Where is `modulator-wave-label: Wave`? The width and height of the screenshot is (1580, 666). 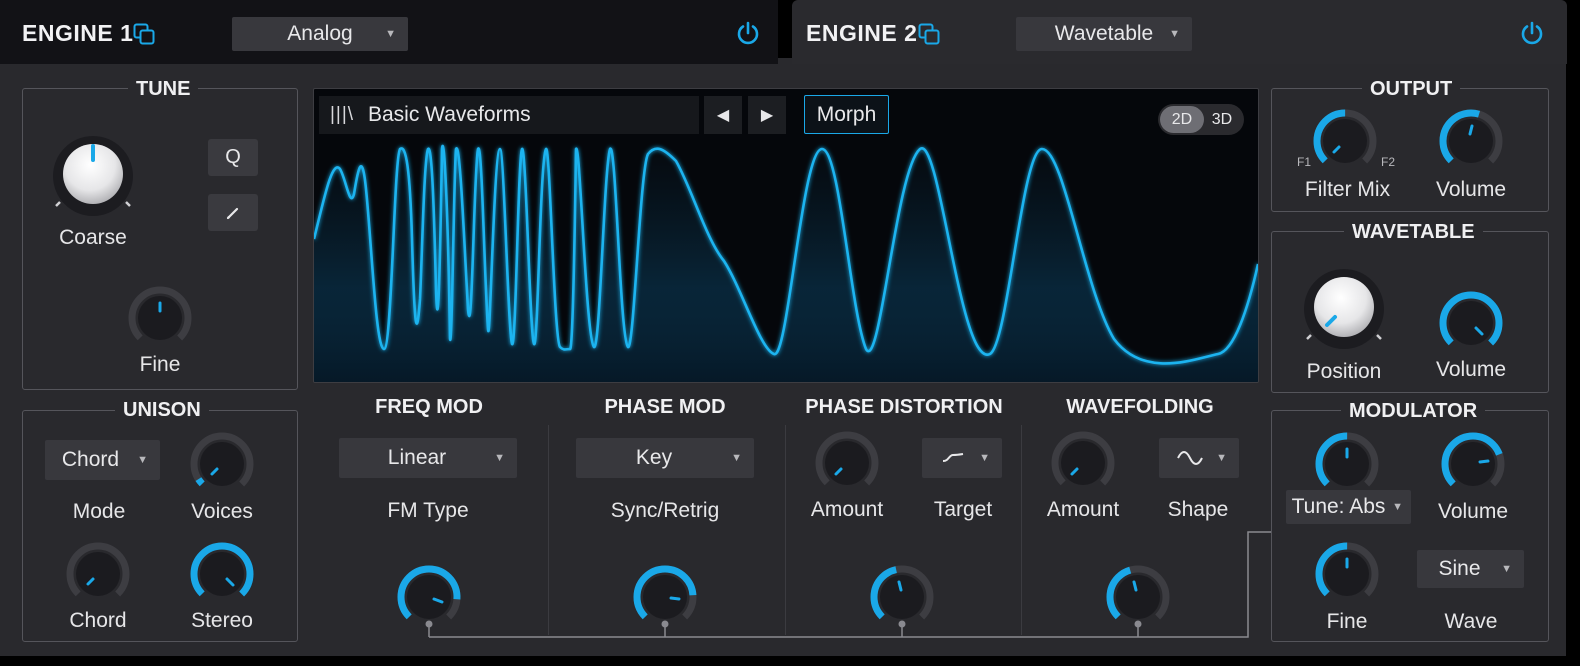 modulator-wave-label: Wave is located at coordinates (1471, 621).